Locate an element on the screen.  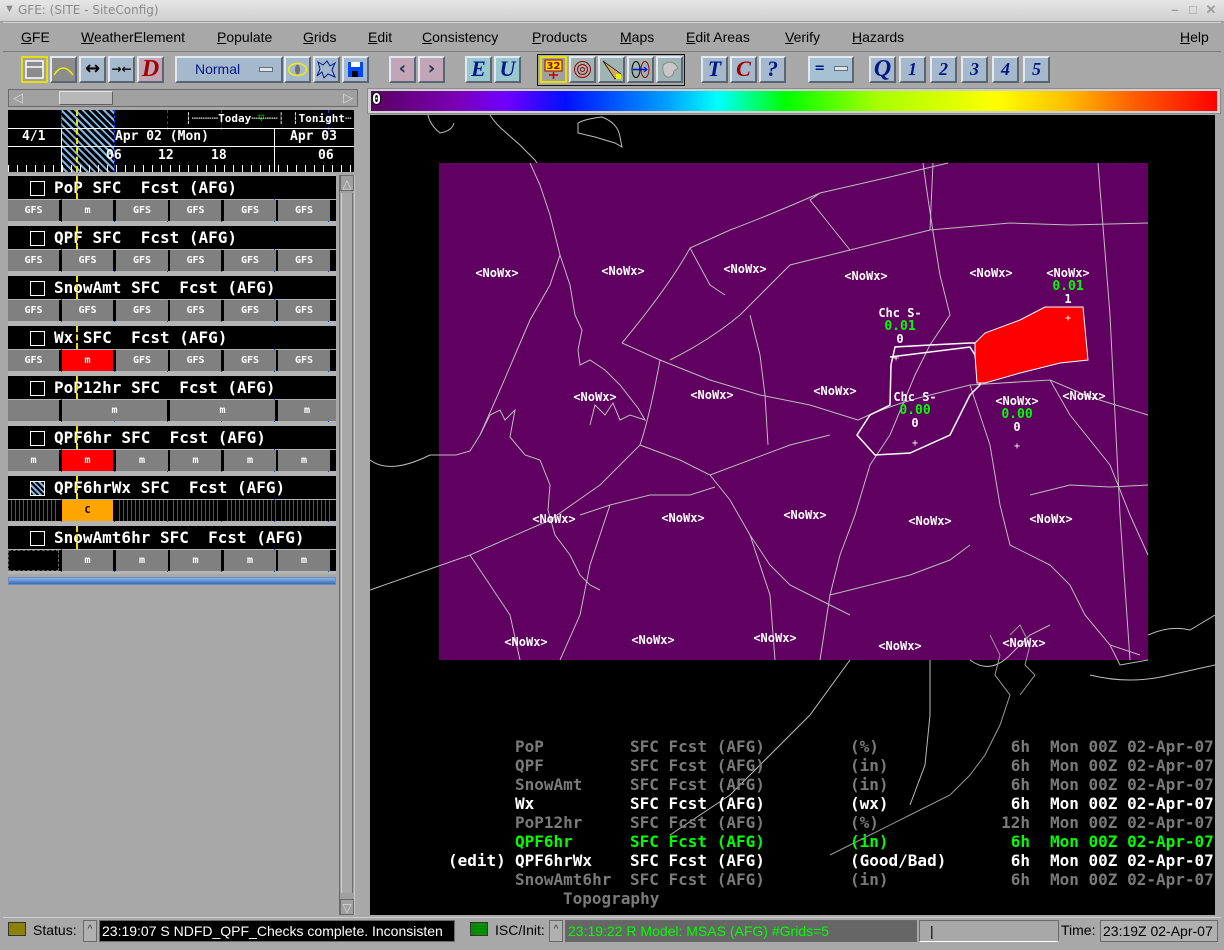
expand-time-button: ↔ is located at coordinates (92, 69).